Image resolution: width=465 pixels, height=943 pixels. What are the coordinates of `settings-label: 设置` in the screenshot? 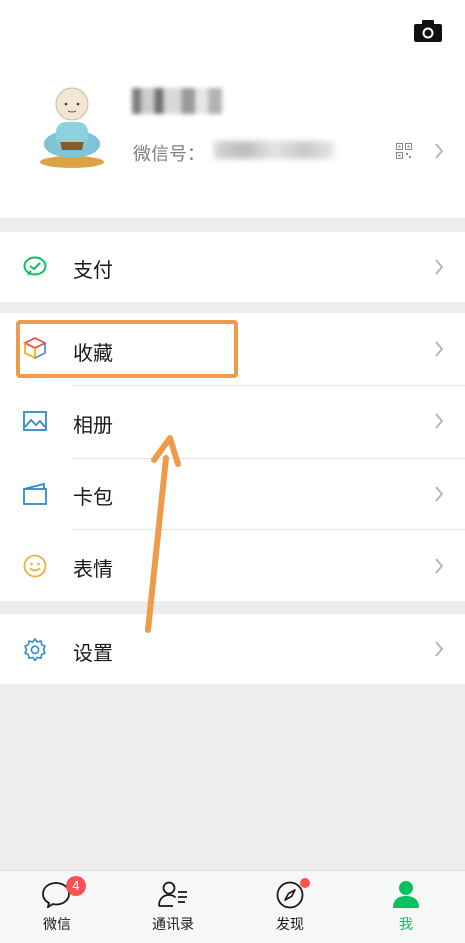 It's located at (93, 653).